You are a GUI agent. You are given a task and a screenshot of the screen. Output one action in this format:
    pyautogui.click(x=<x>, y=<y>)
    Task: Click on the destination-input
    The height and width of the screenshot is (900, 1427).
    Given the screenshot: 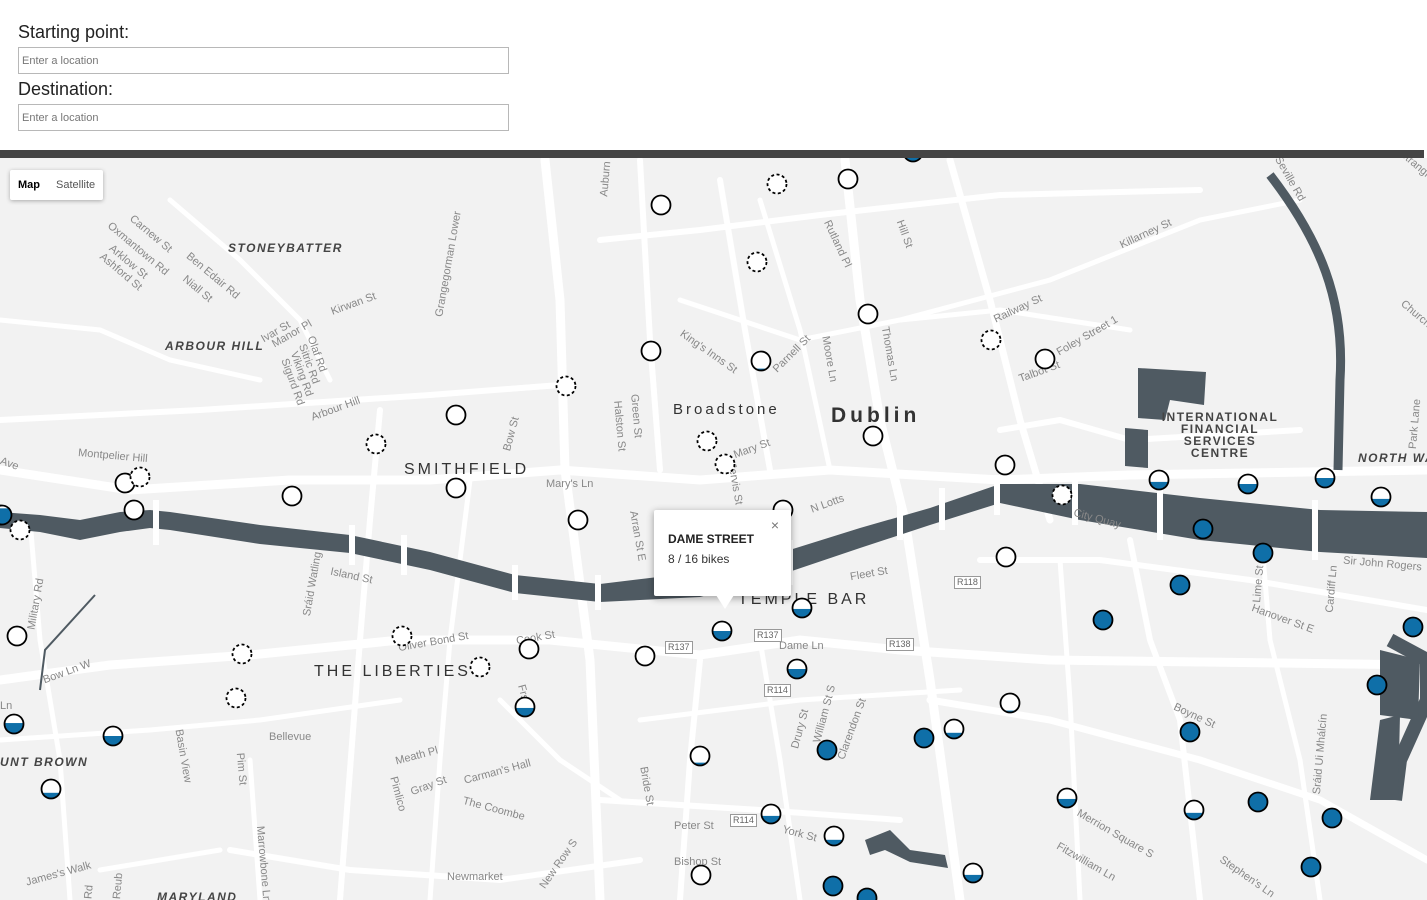 What is the action you would take?
    pyautogui.click(x=263, y=117)
    